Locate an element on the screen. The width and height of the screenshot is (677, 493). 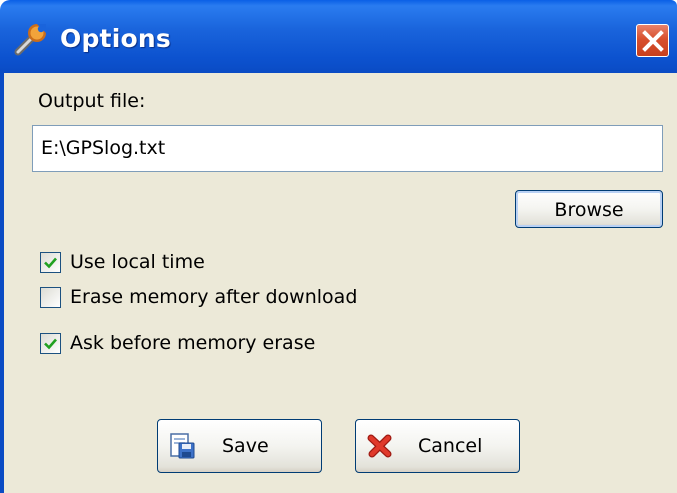
save-disk-icon is located at coordinates (182, 448).